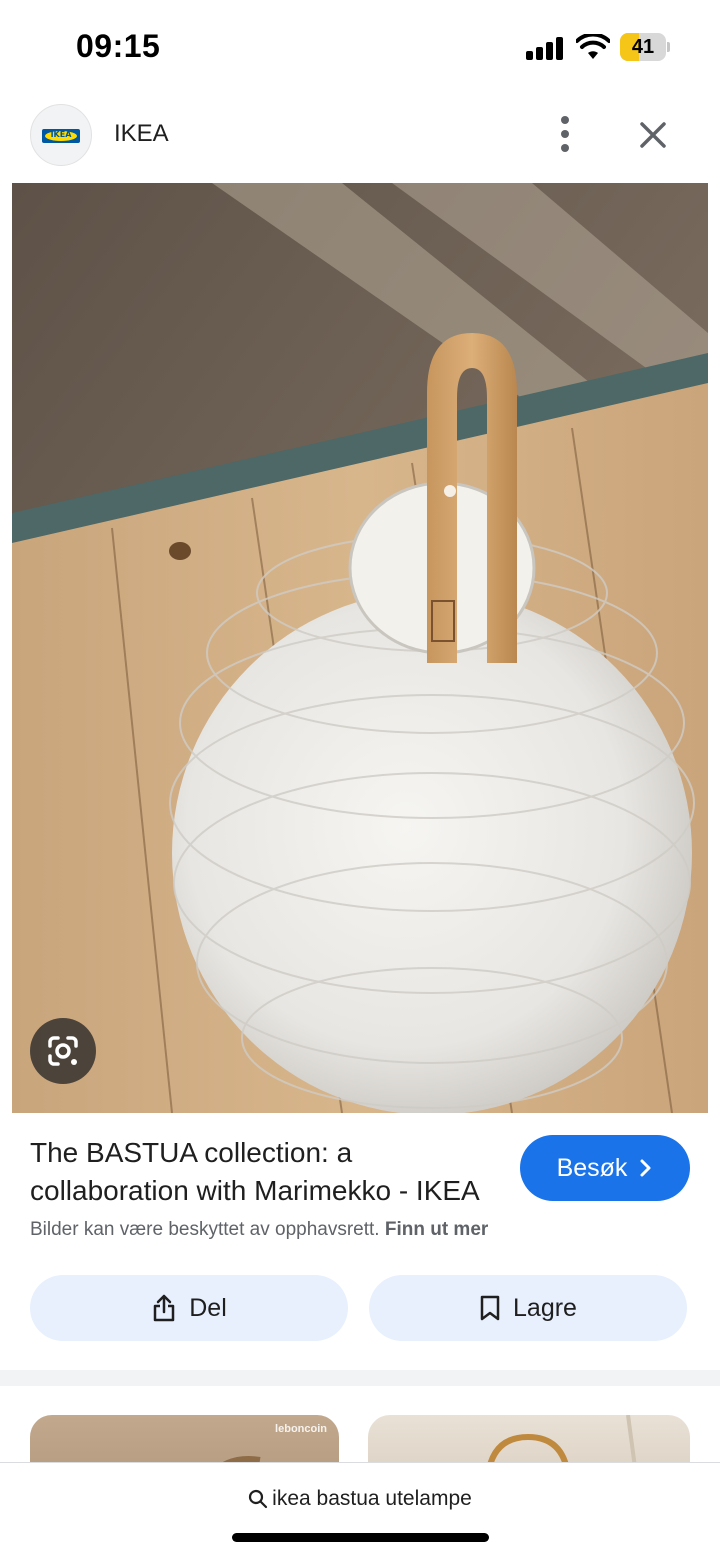  What do you see at coordinates (360, 136) in the screenshot?
I see `viewer-header: IKEA IKEA` at bounding box center [360, 136].